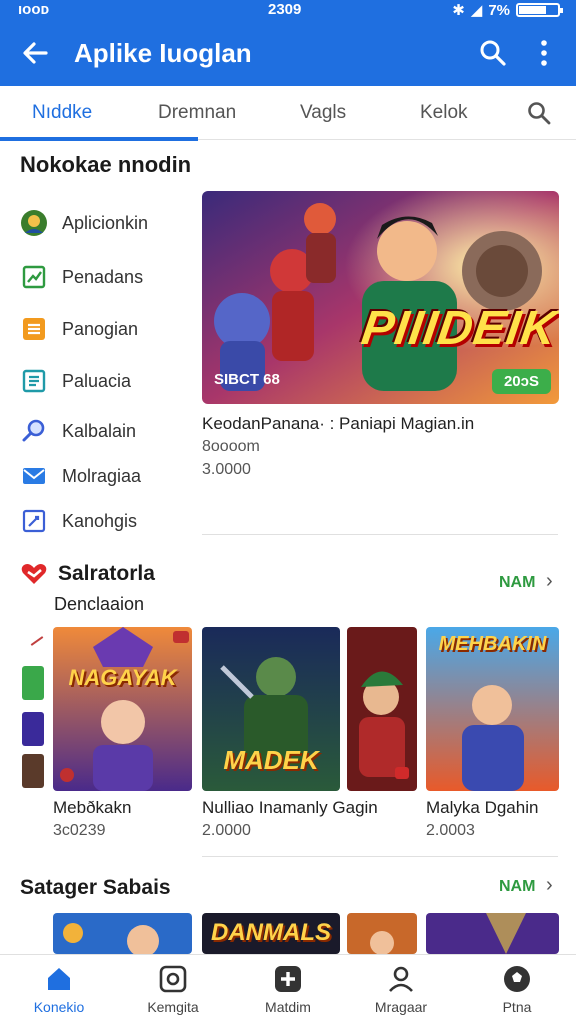 The image size is (576, 1024). I want to click on edit-icon, so click(34, 521).